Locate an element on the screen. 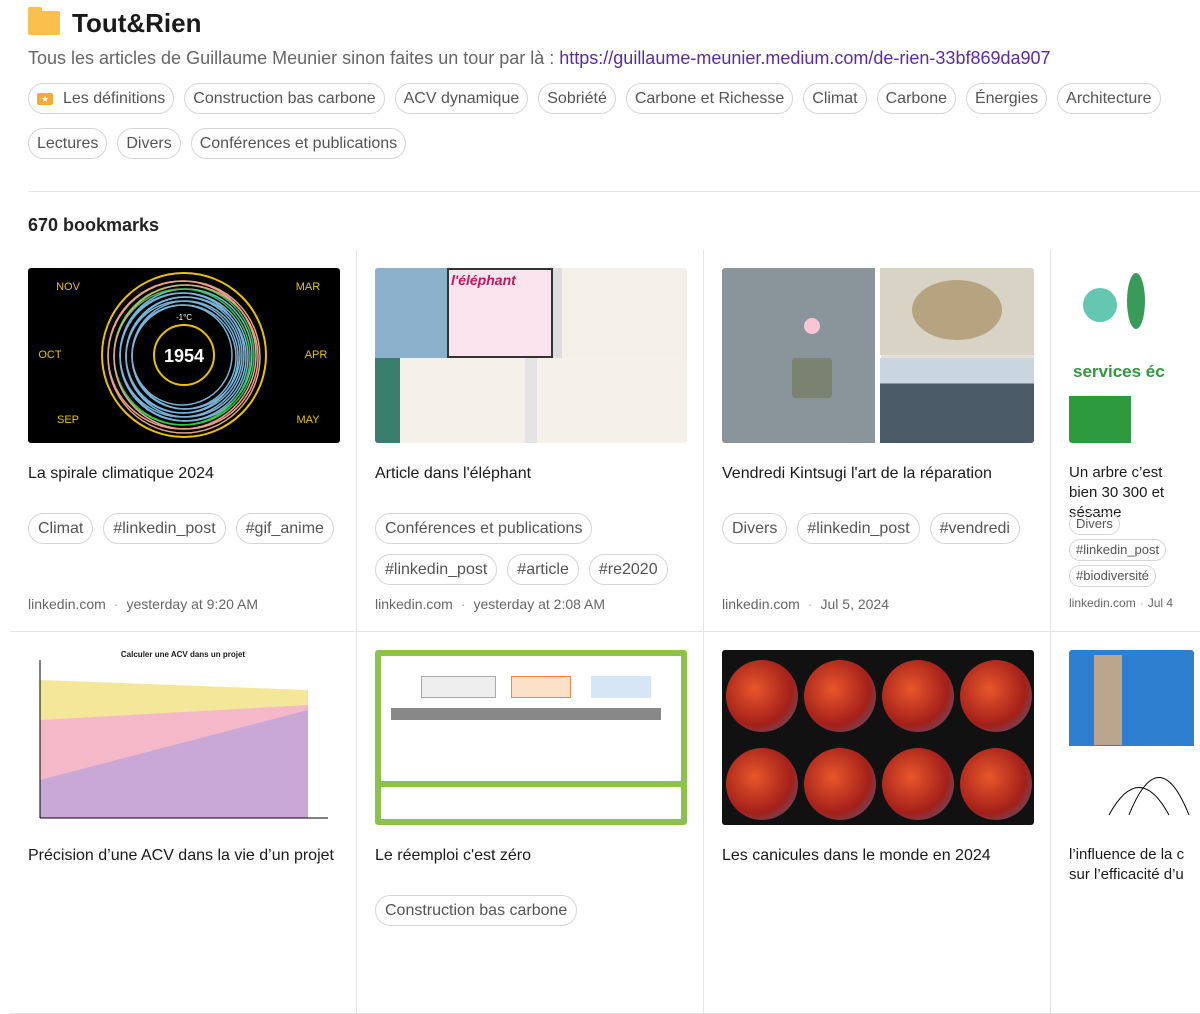  chip-divers: Divers is located at coordinates (149, 143).